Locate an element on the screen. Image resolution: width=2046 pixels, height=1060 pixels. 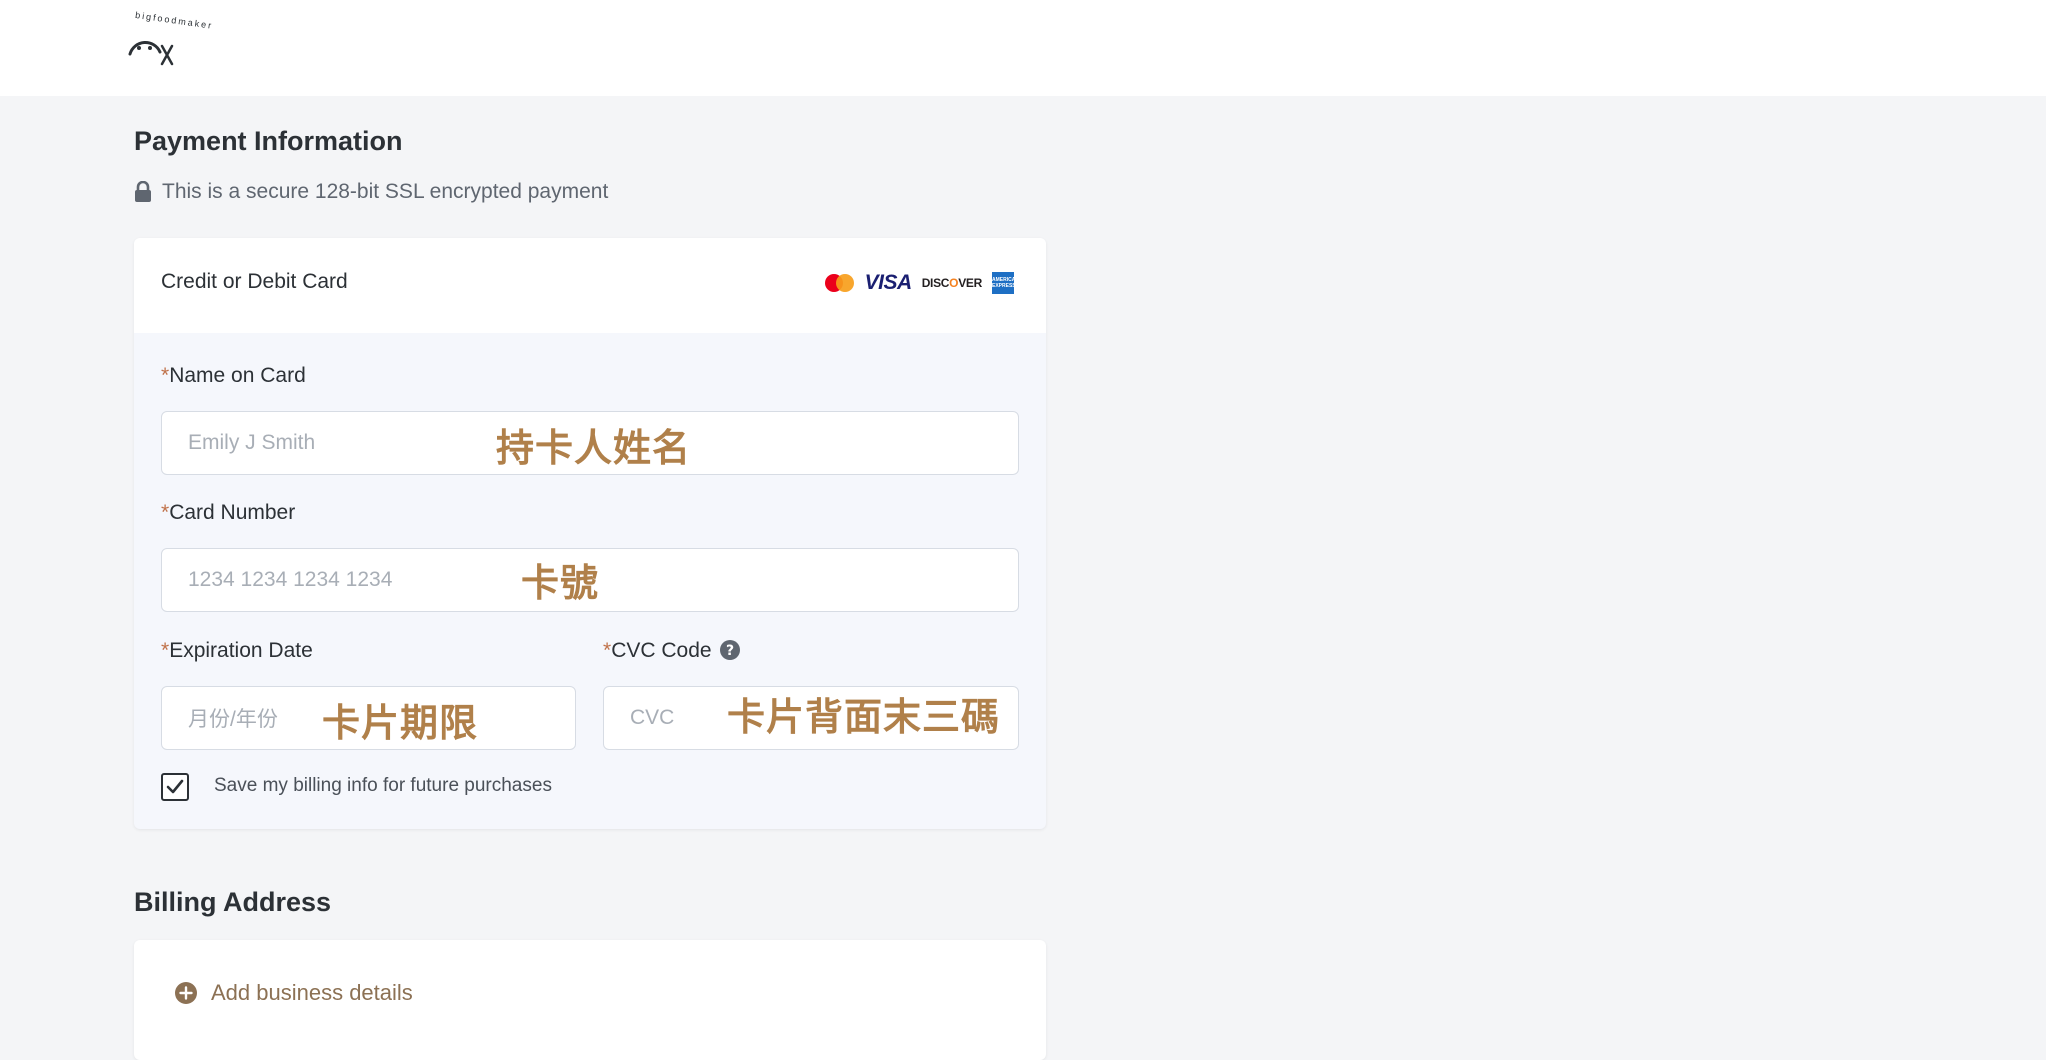
top-bar: bigfoodmaker is located at coordinates (1023, 48).